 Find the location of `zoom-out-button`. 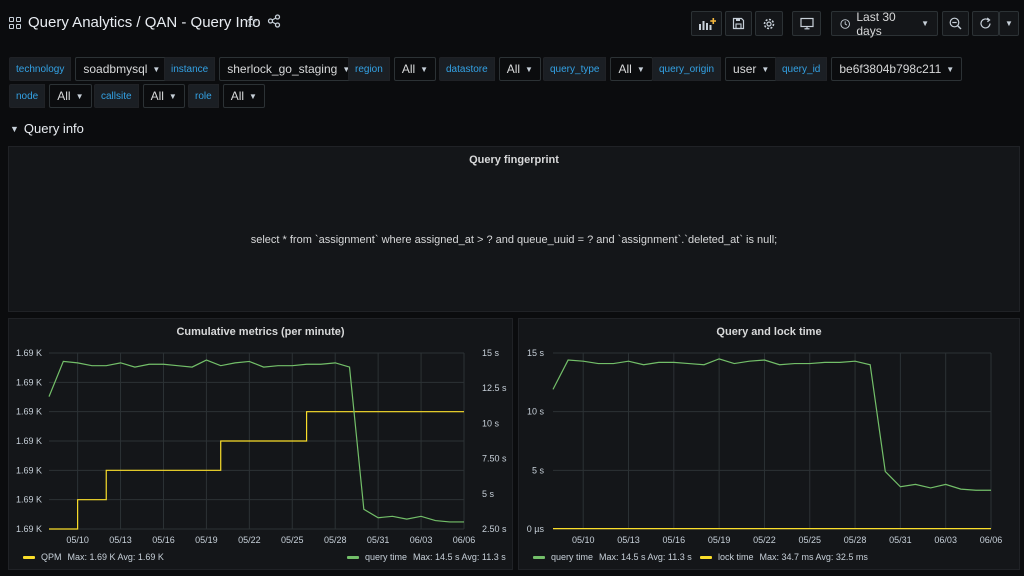

zoom-out-button is located at coordinates (955, 23).